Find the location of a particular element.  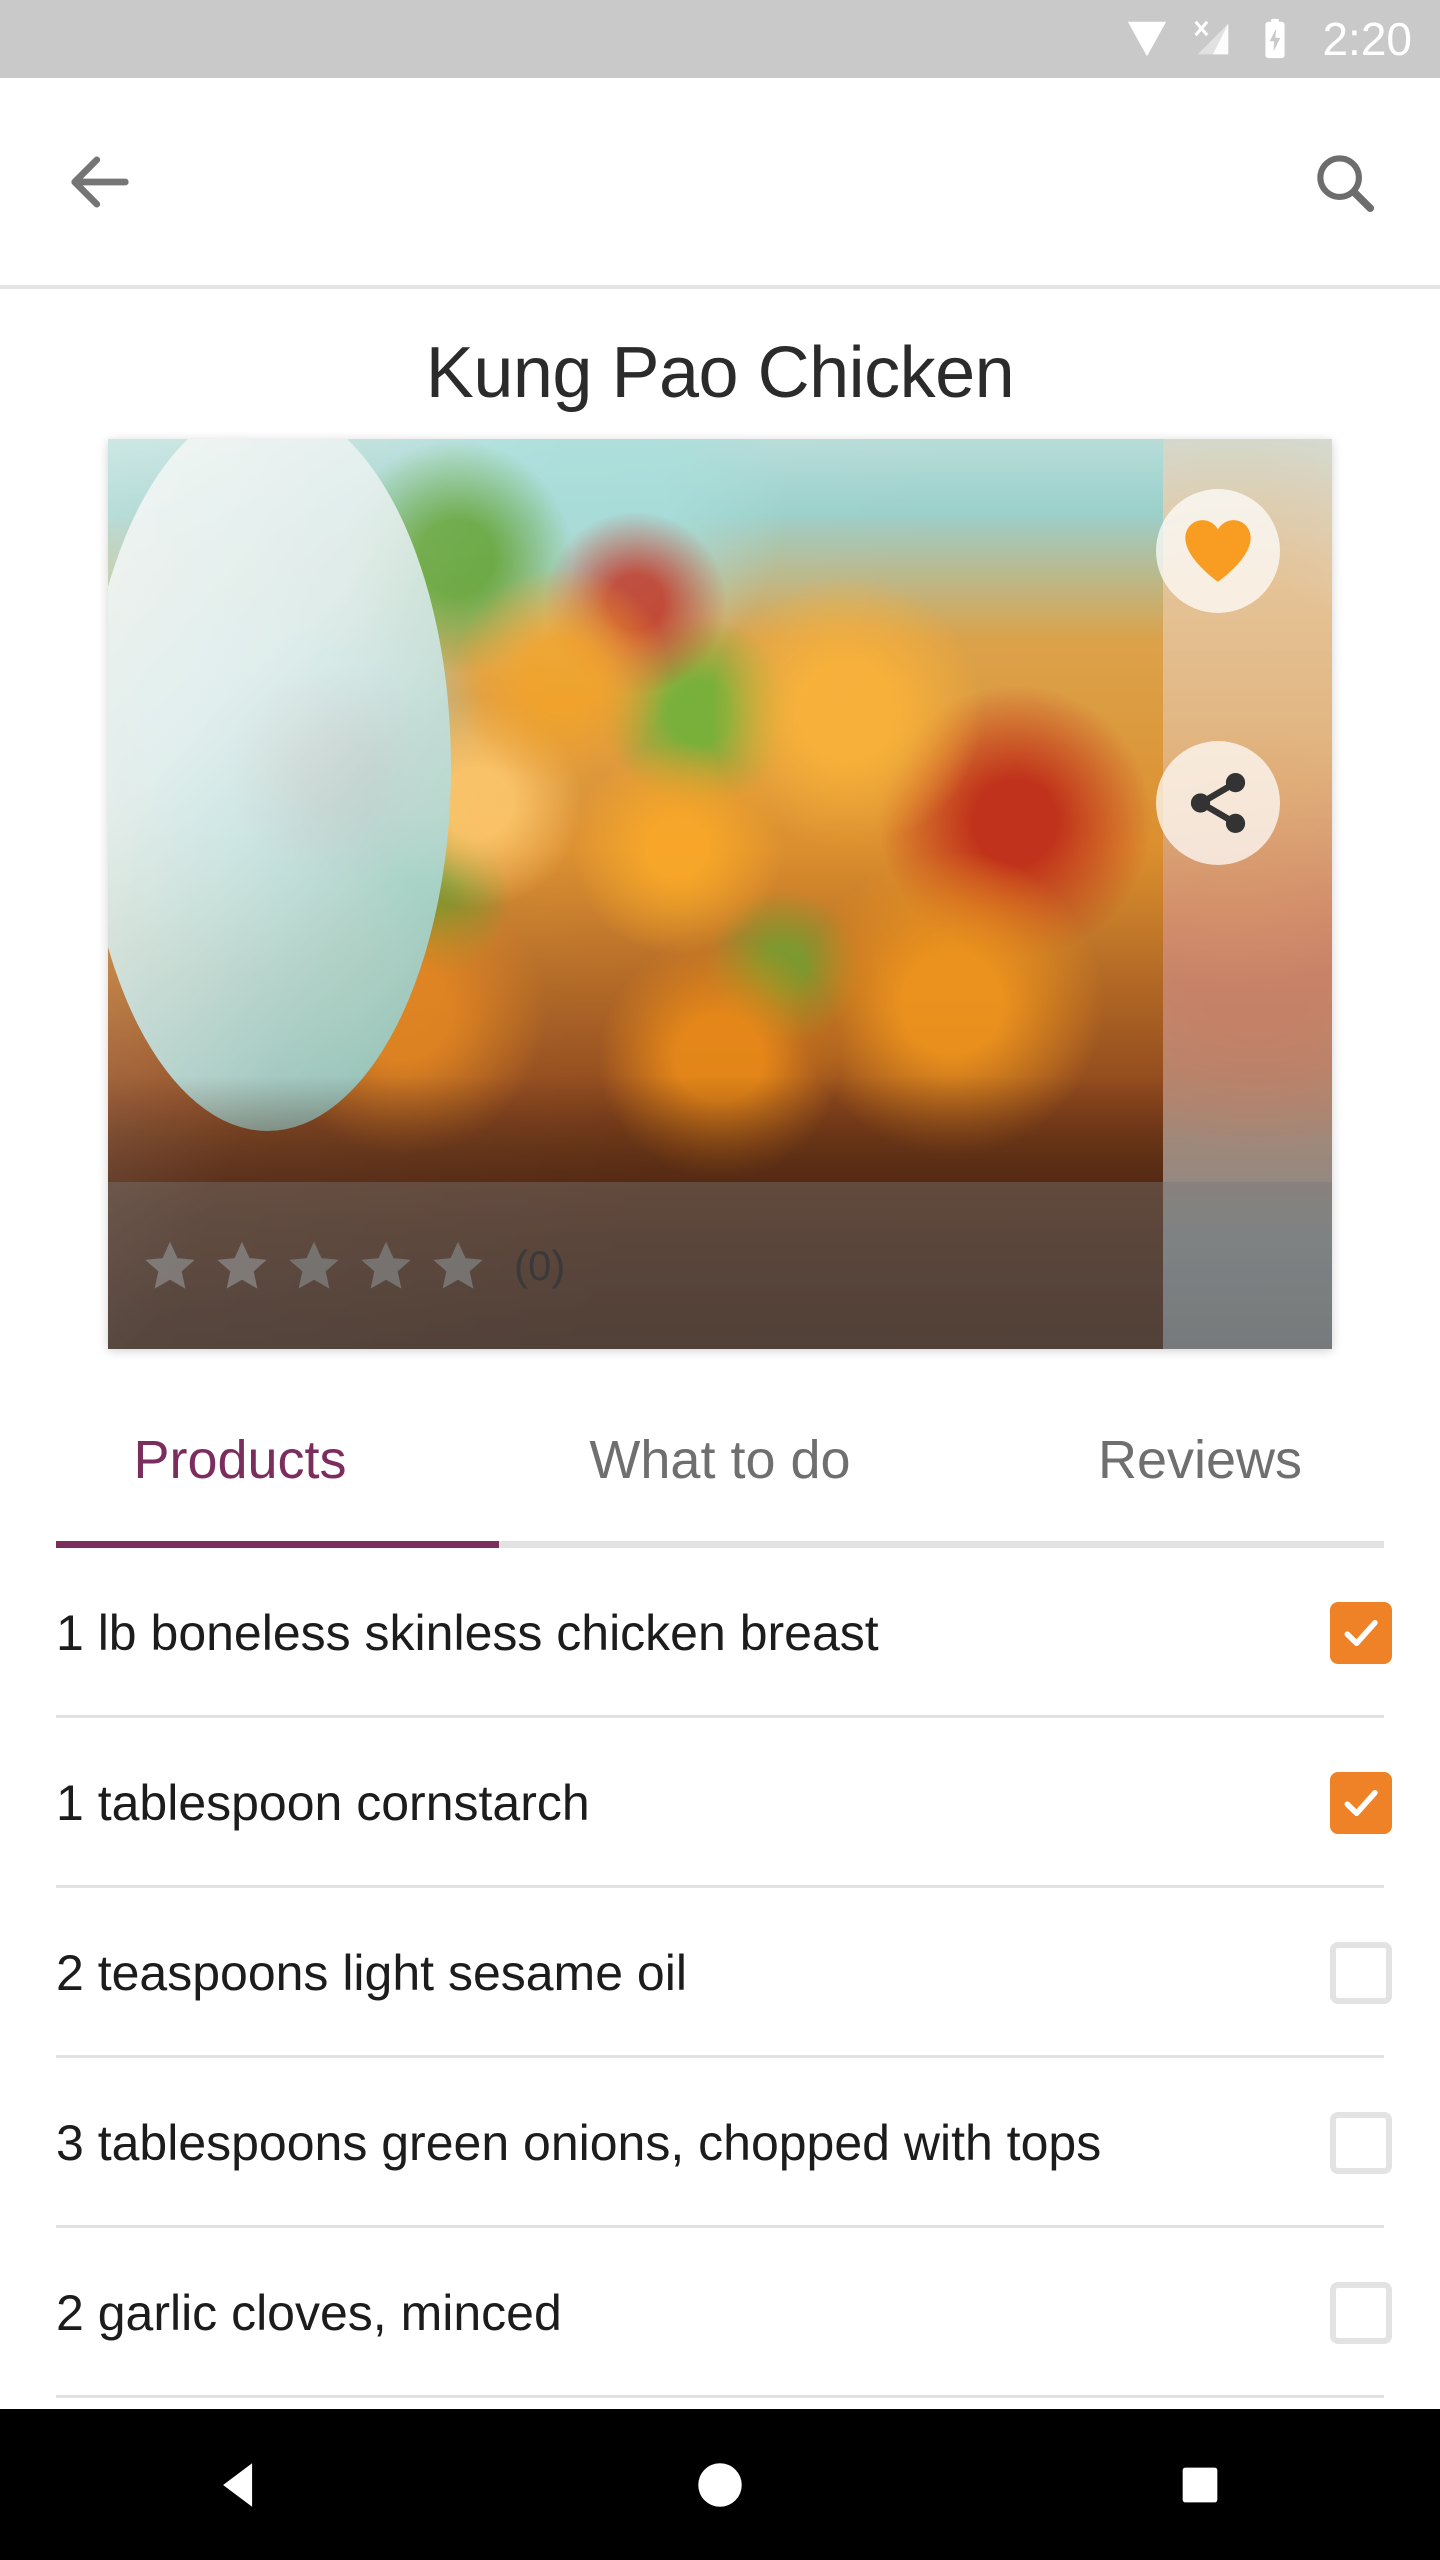

android-navigation-bar is located at coordinates (720, 2484).